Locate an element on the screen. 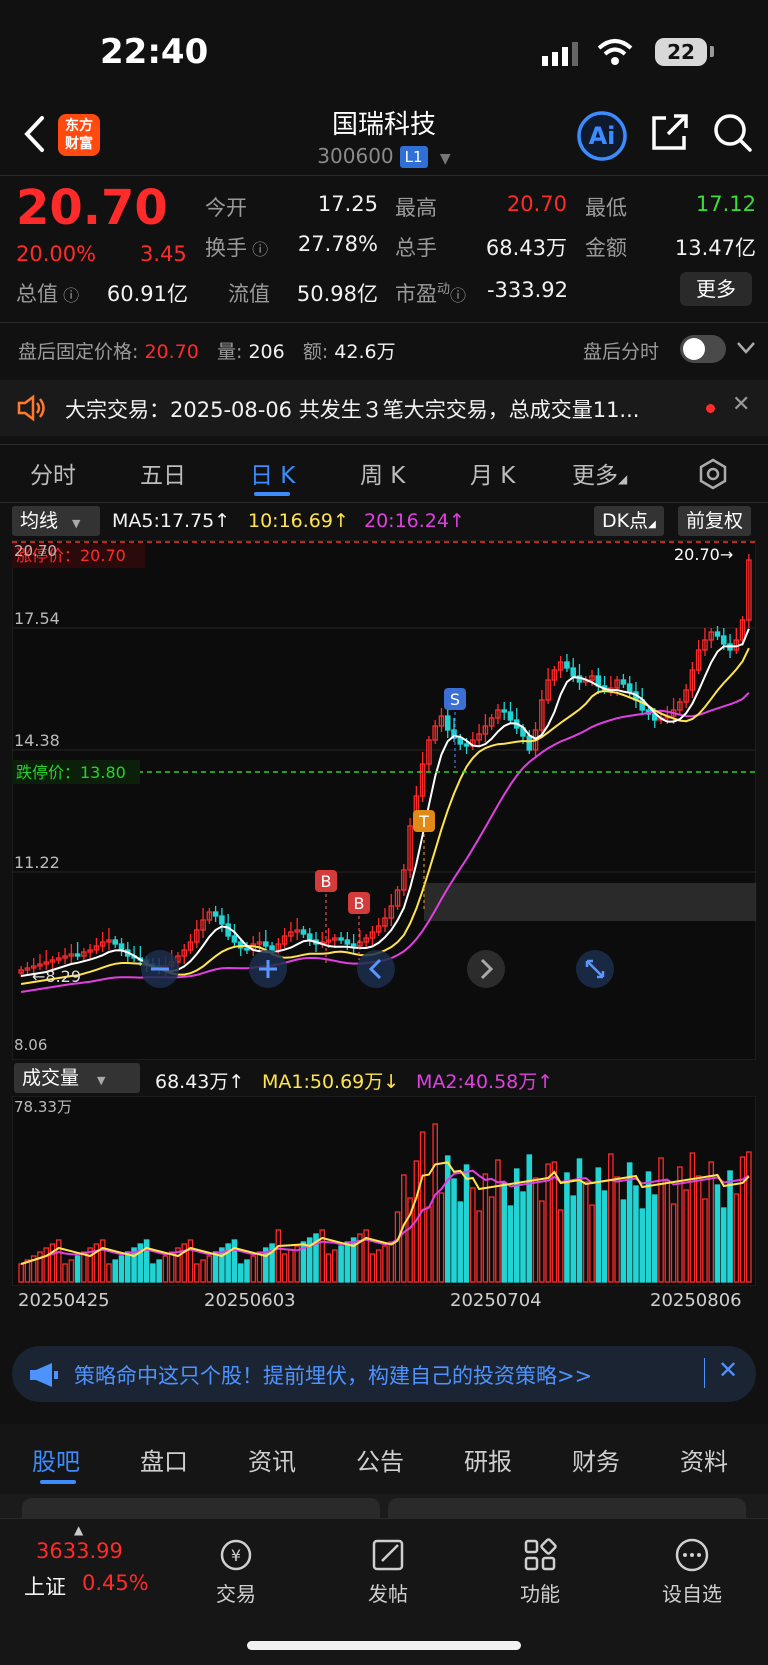 The image size is (768, 1665). tab-research: 研报 is located at coordinates (488, 1459).